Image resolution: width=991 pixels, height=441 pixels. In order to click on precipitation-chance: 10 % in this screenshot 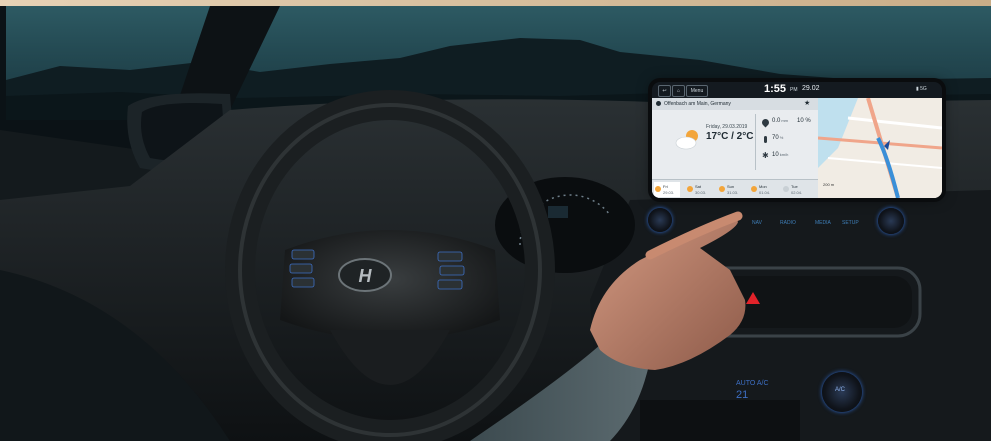, I will do `click(804, 121)`.